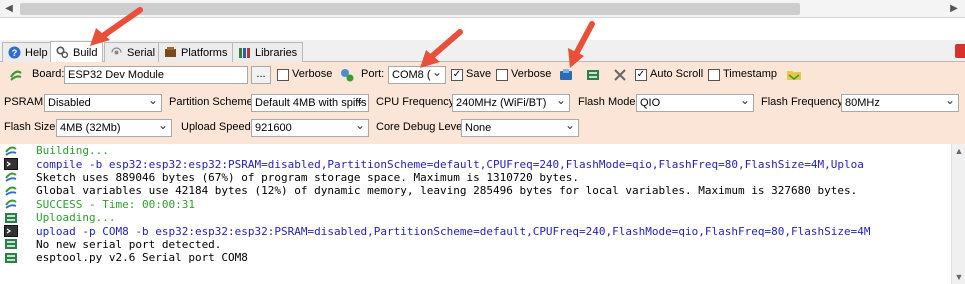 This screenshot has width=965, height=284. What do you see at coordinates (312, 74) in the screenshot?
I see `verbose-label: Verbose` at bounding box center [312, 74].